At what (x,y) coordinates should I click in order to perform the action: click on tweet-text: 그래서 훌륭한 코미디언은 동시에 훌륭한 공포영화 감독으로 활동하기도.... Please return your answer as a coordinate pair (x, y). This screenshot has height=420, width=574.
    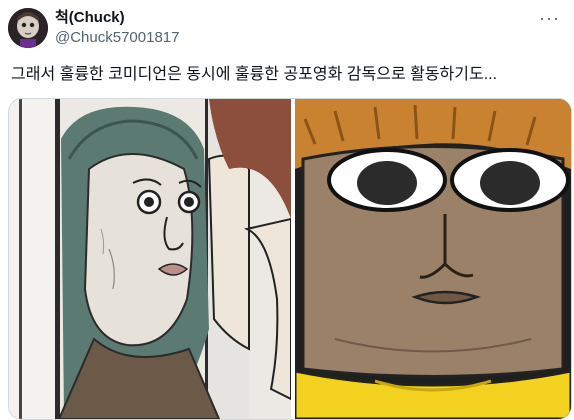
    Looking at the image, I should click on (254, 74).